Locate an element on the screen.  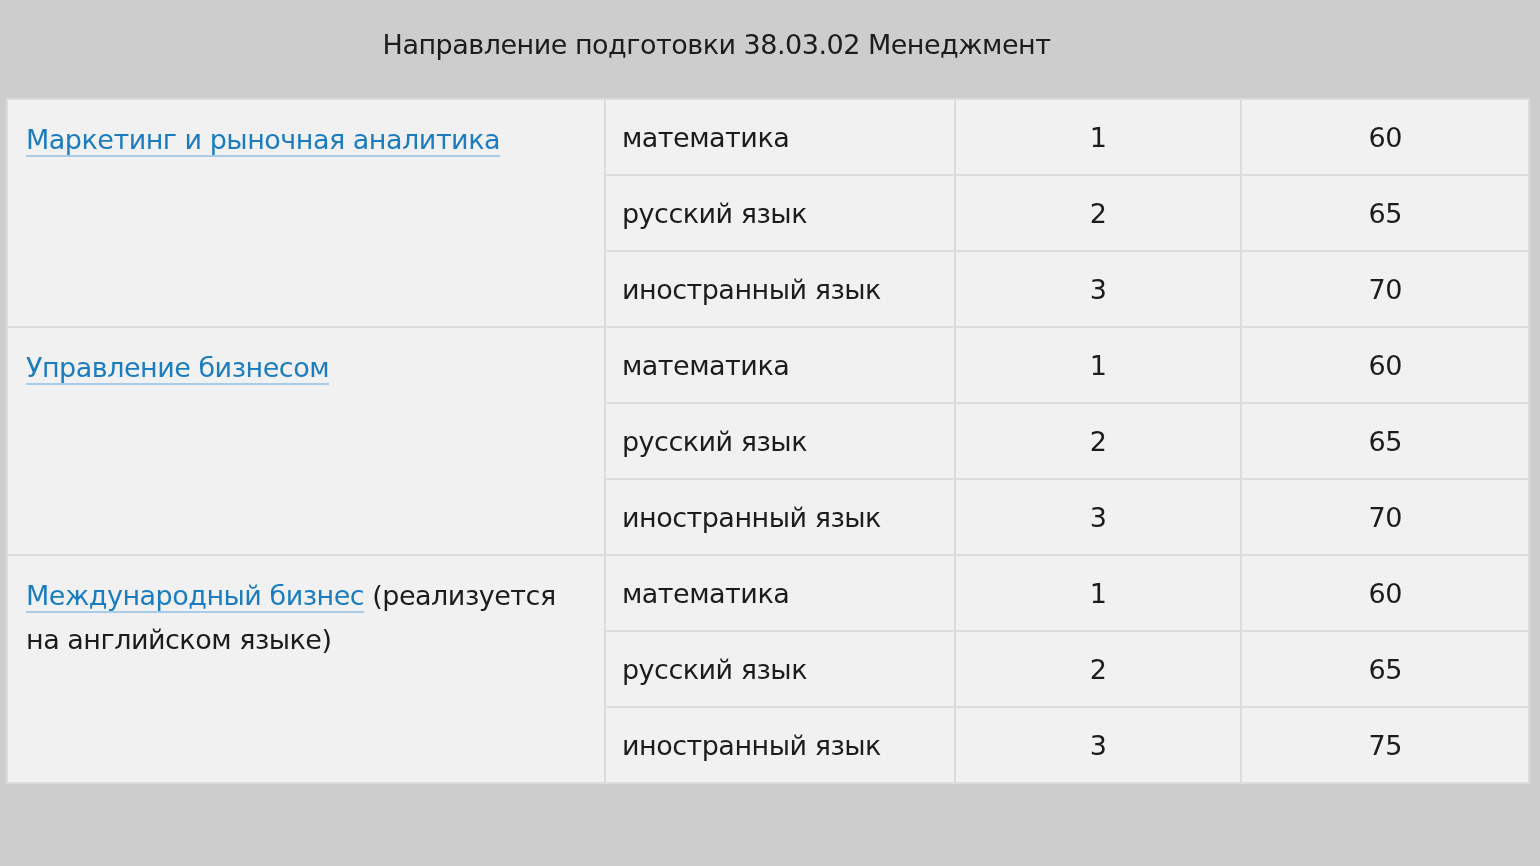
program-name: Международный бизнес (реализуется на английском языке) is located at coordinates (291, 617).